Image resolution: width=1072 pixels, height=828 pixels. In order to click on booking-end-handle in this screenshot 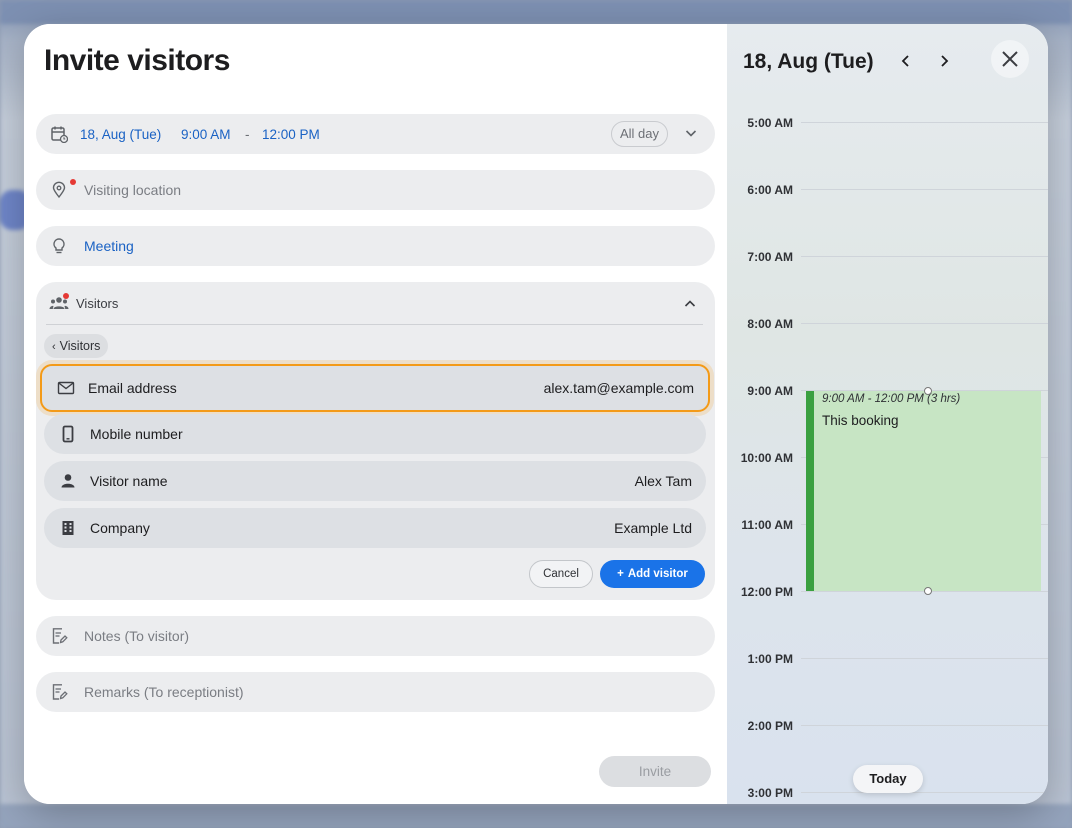, I will do `click(928, 591)`.